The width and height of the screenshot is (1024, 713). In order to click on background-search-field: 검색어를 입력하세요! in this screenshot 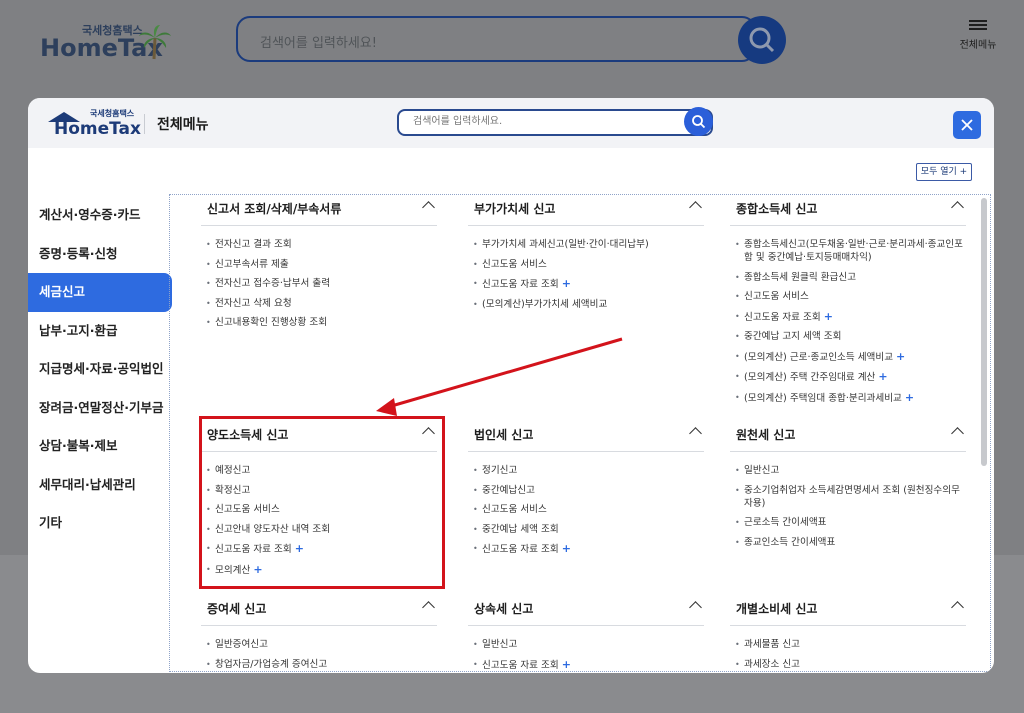, I will do `click(496, 39)`.